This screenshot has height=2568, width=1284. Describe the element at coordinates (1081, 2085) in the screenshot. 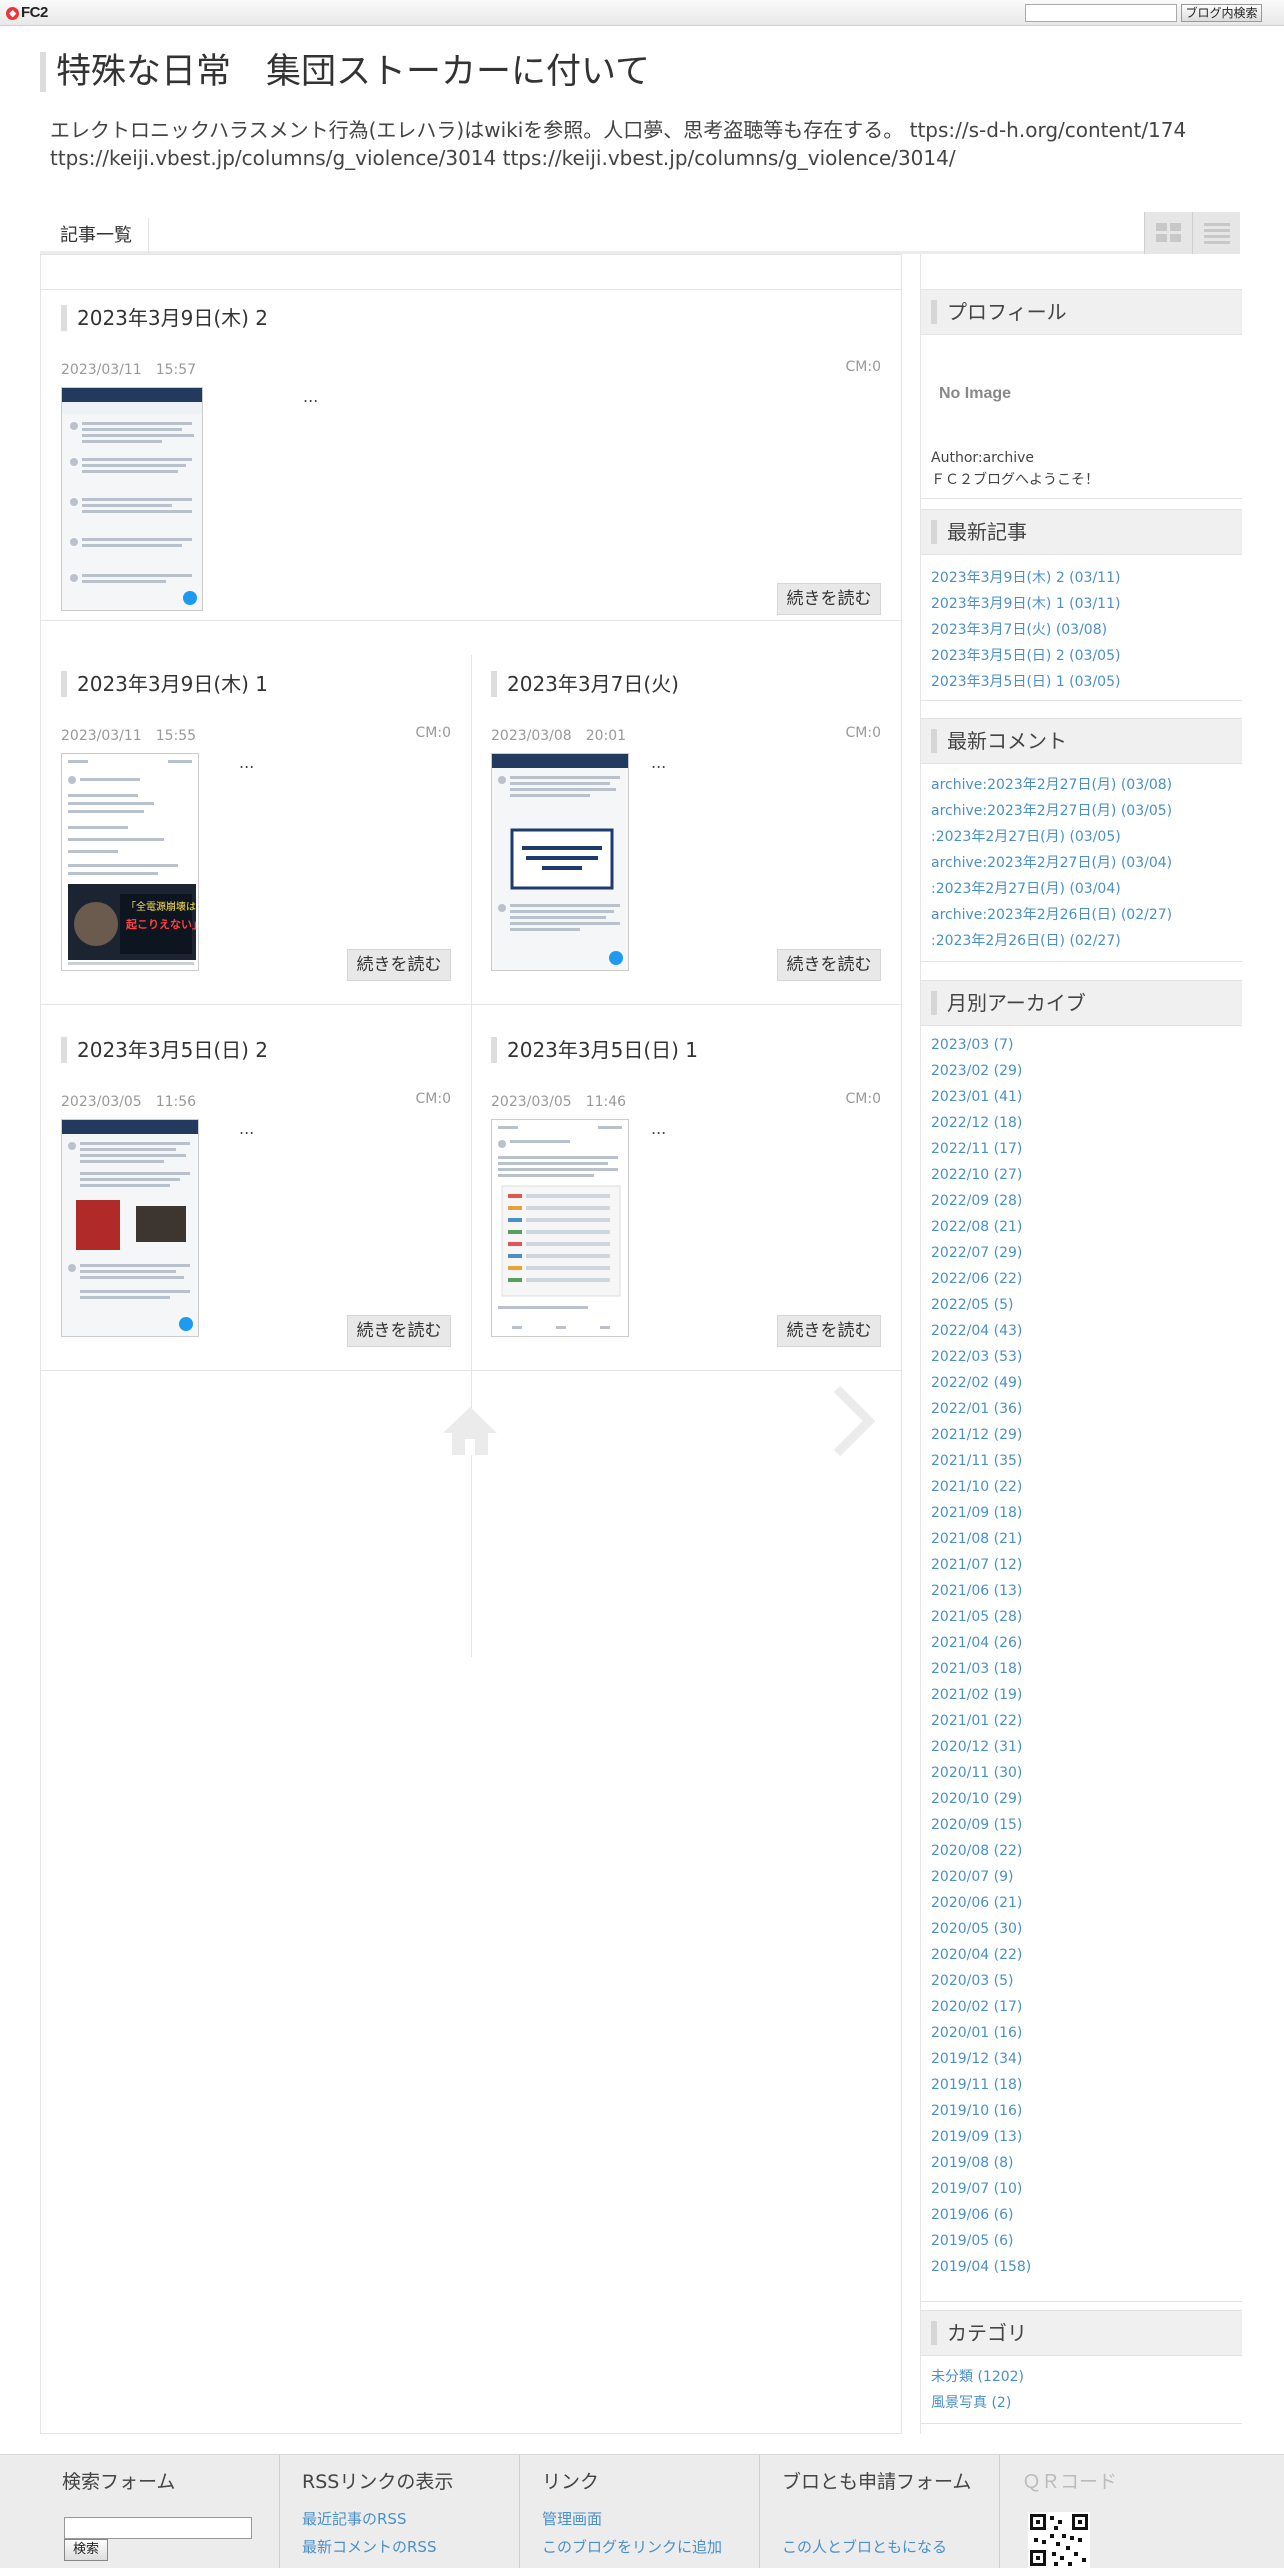

I see `archive-month-link: 2019/11 (18)` at that location.